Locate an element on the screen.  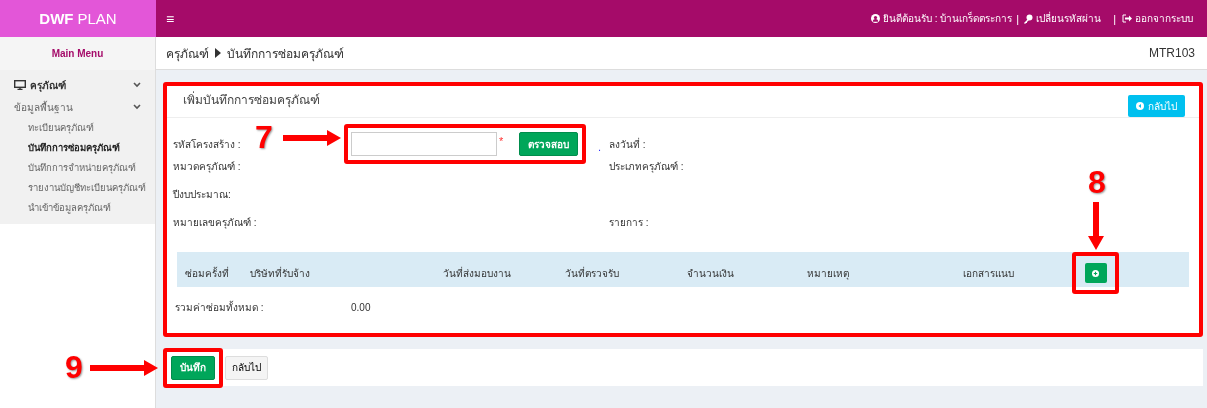
total-label: รวมค่าซ่อมทั้งหมด : is located at coordinates (219, 307).